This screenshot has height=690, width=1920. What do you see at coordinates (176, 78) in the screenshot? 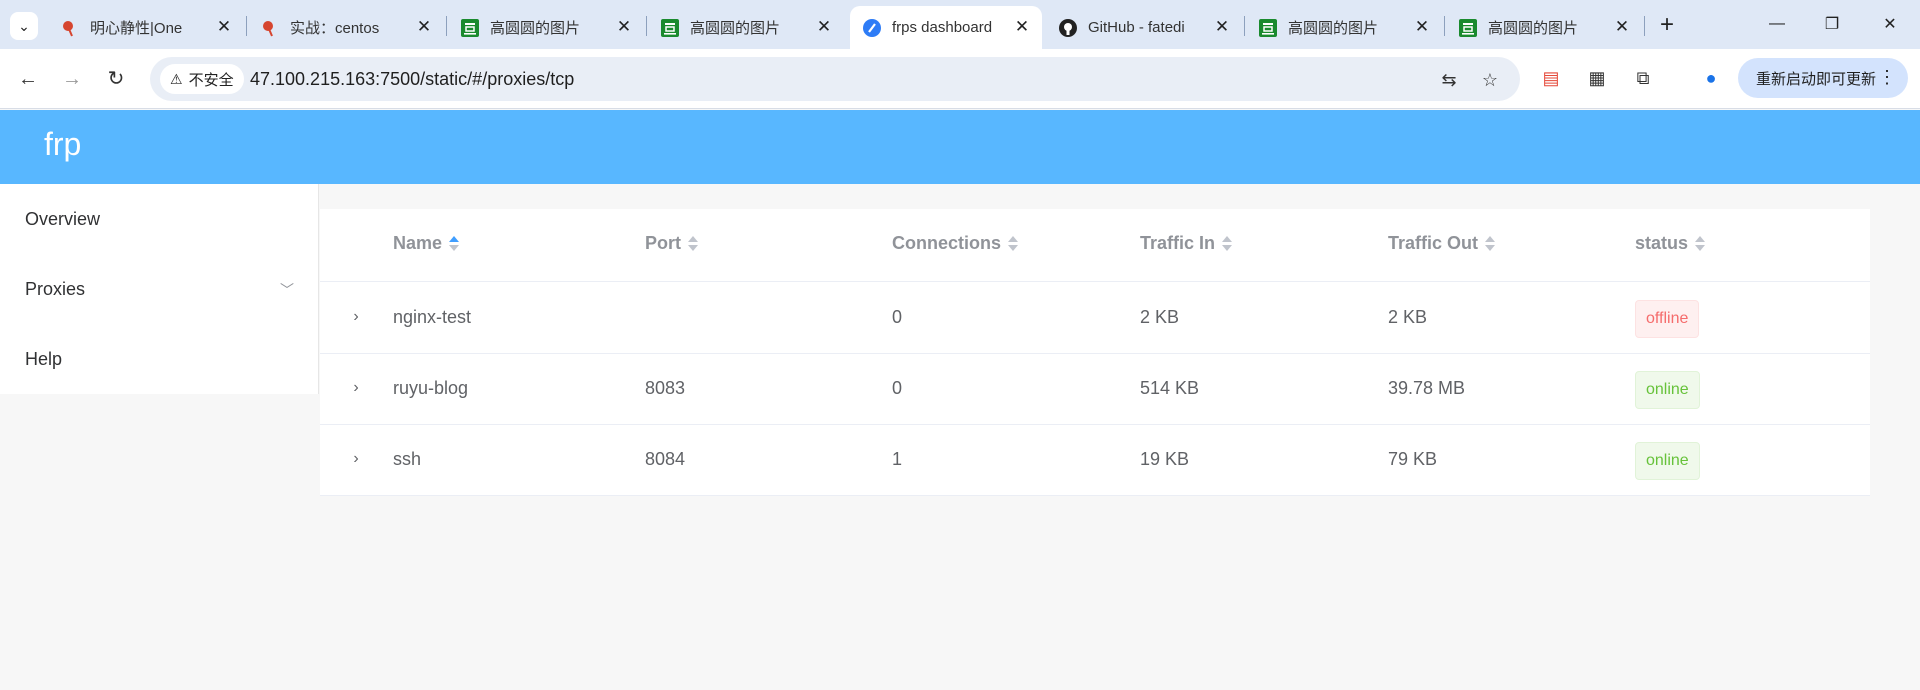
I see `warning-icon: ⚠` at bounding box center [176, 78].